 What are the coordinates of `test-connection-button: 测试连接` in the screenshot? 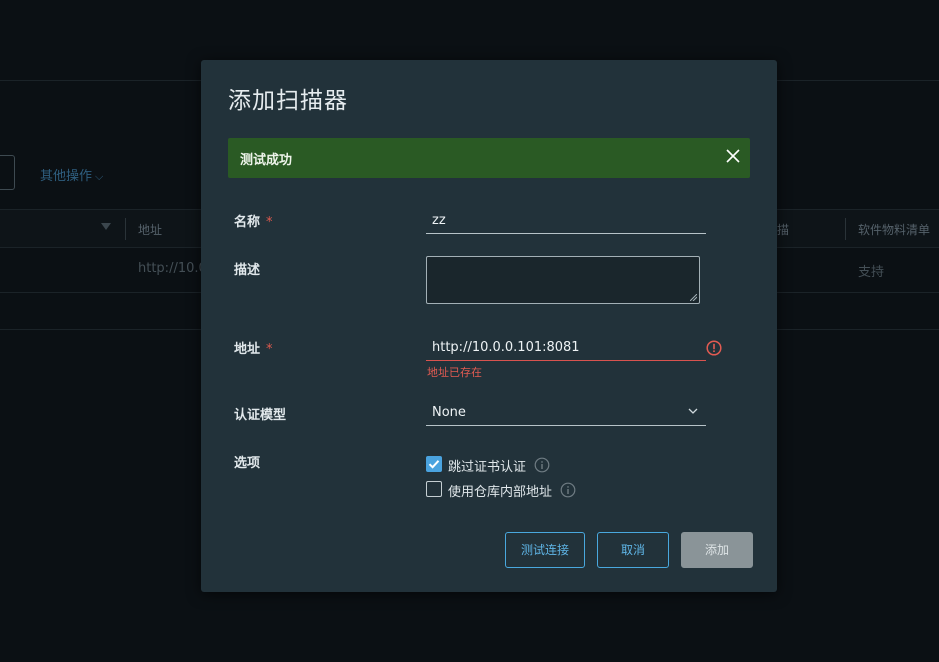 It's located at (545, 550).